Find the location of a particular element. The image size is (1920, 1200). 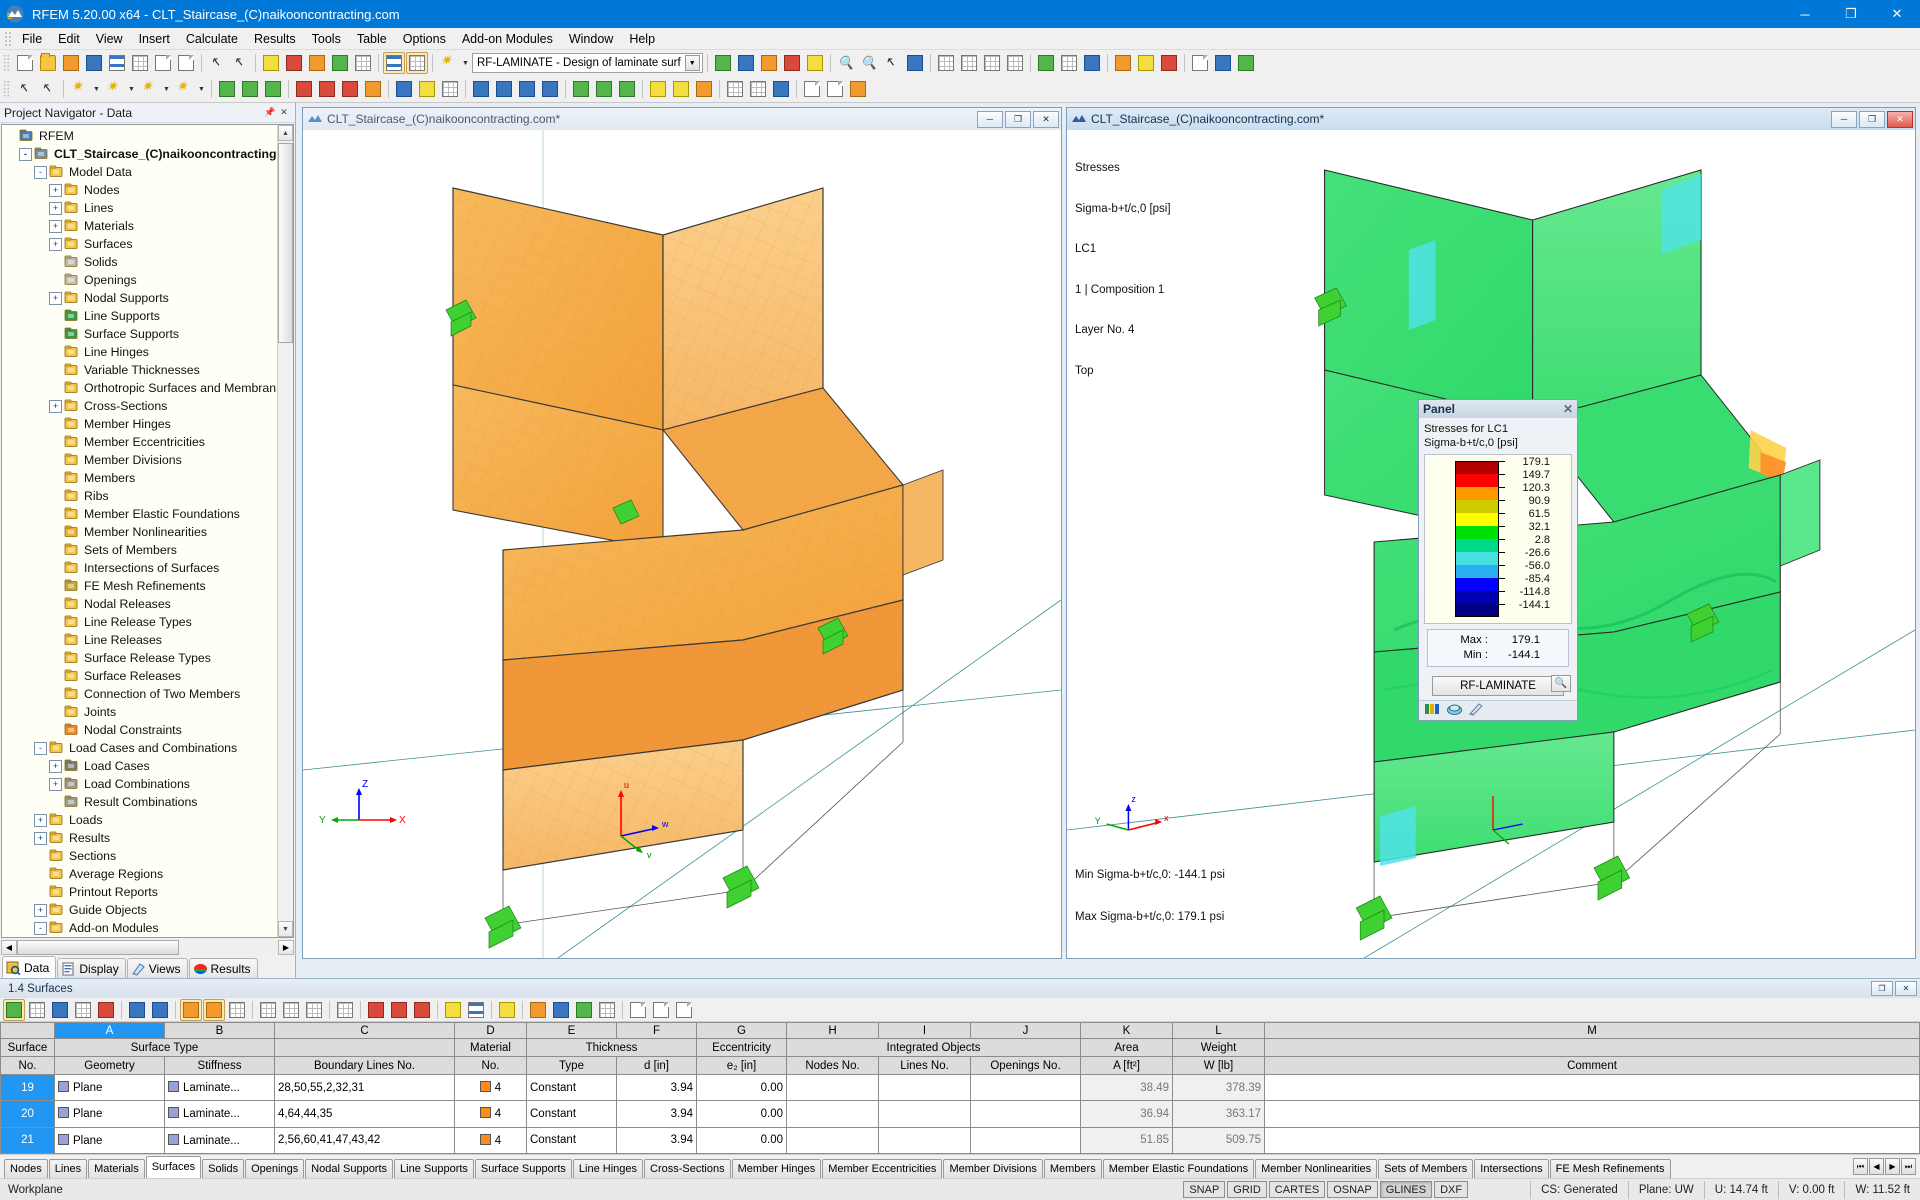

table-close-button: ✕ is located at coordinates (1906, 988).